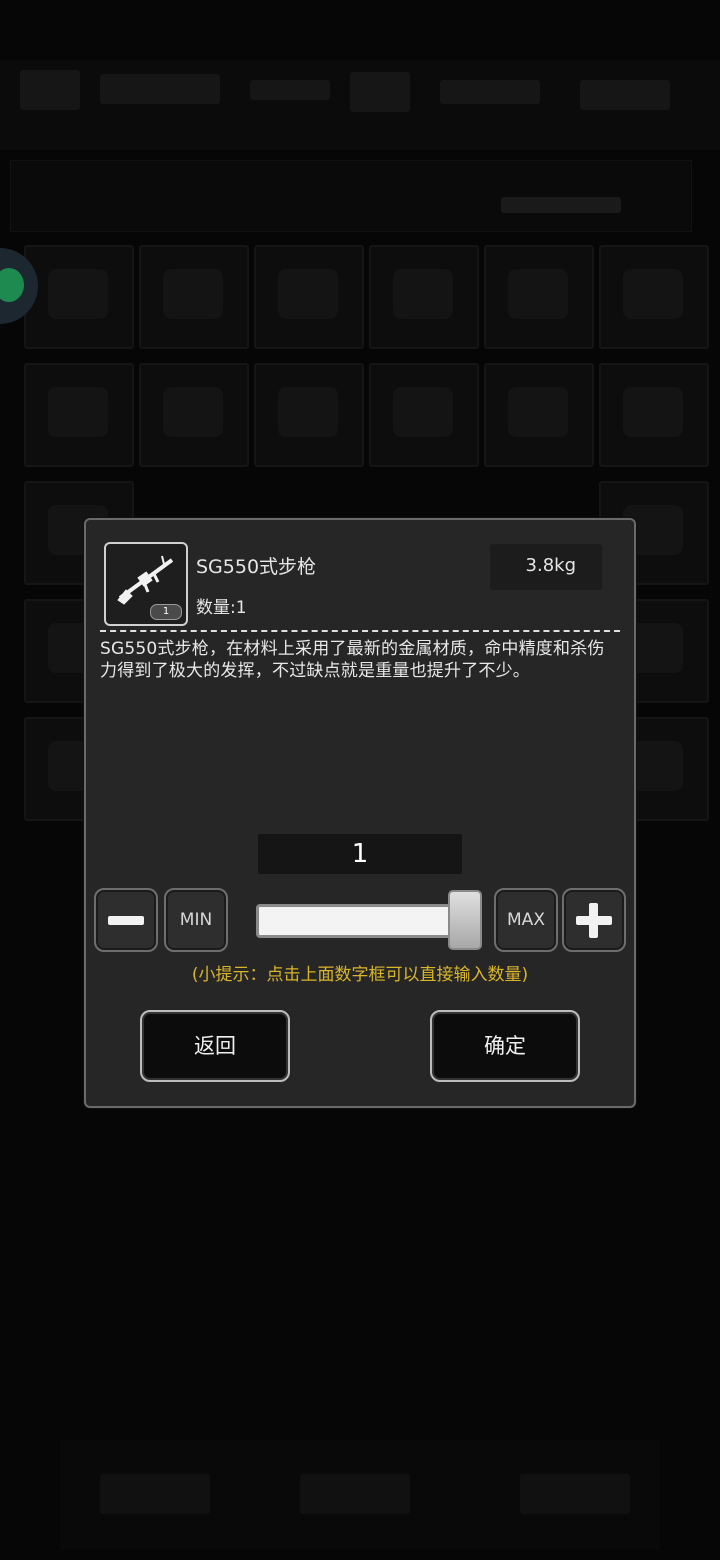 The image size is (720, 1560). Describe the element at coordinates (360, 975) in the screenshot. I see `quantity-hint: (小提示：点击上面数字框可以直接输入数量)` at that location.